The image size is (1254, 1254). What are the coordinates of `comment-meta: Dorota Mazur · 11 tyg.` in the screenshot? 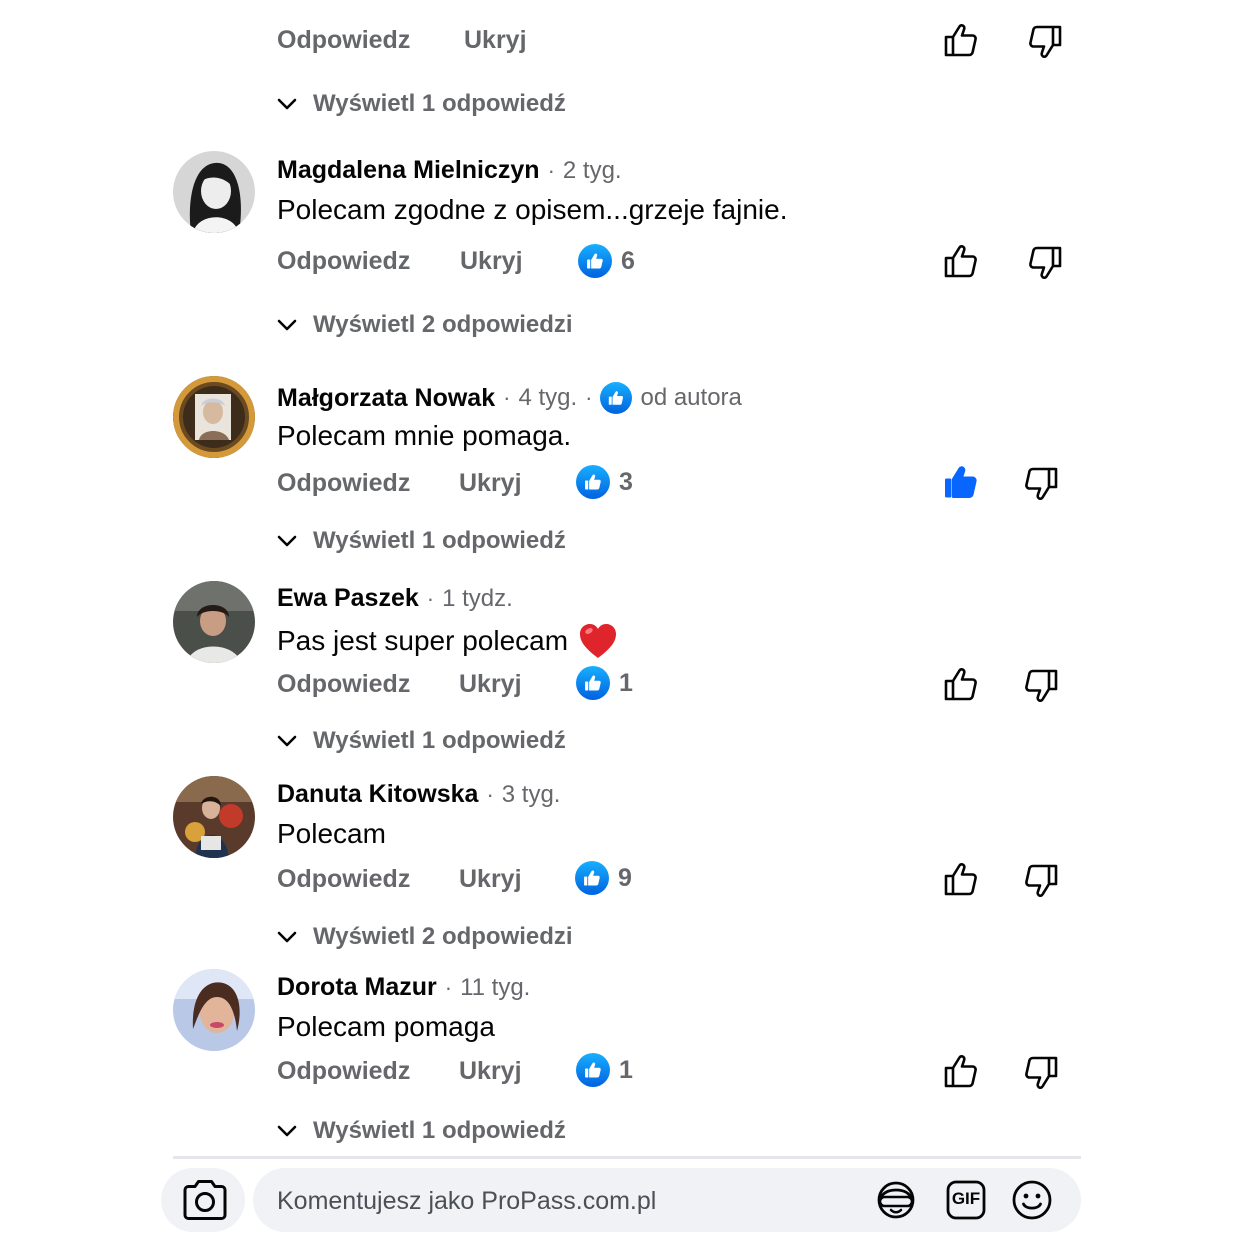 It's located at (403, 987).